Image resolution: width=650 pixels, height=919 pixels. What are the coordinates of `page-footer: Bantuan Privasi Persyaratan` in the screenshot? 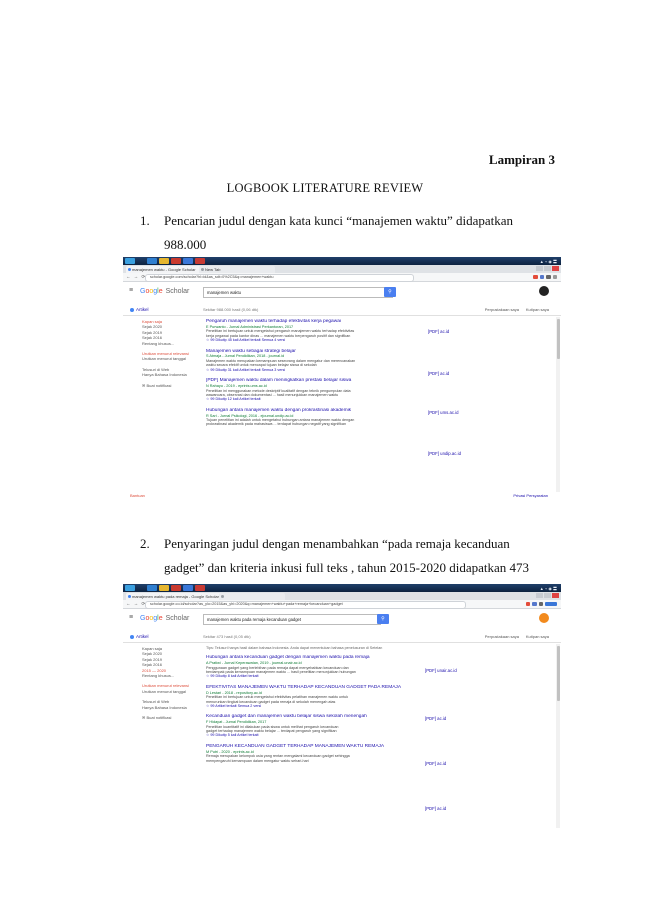 It's located at (342, 496).